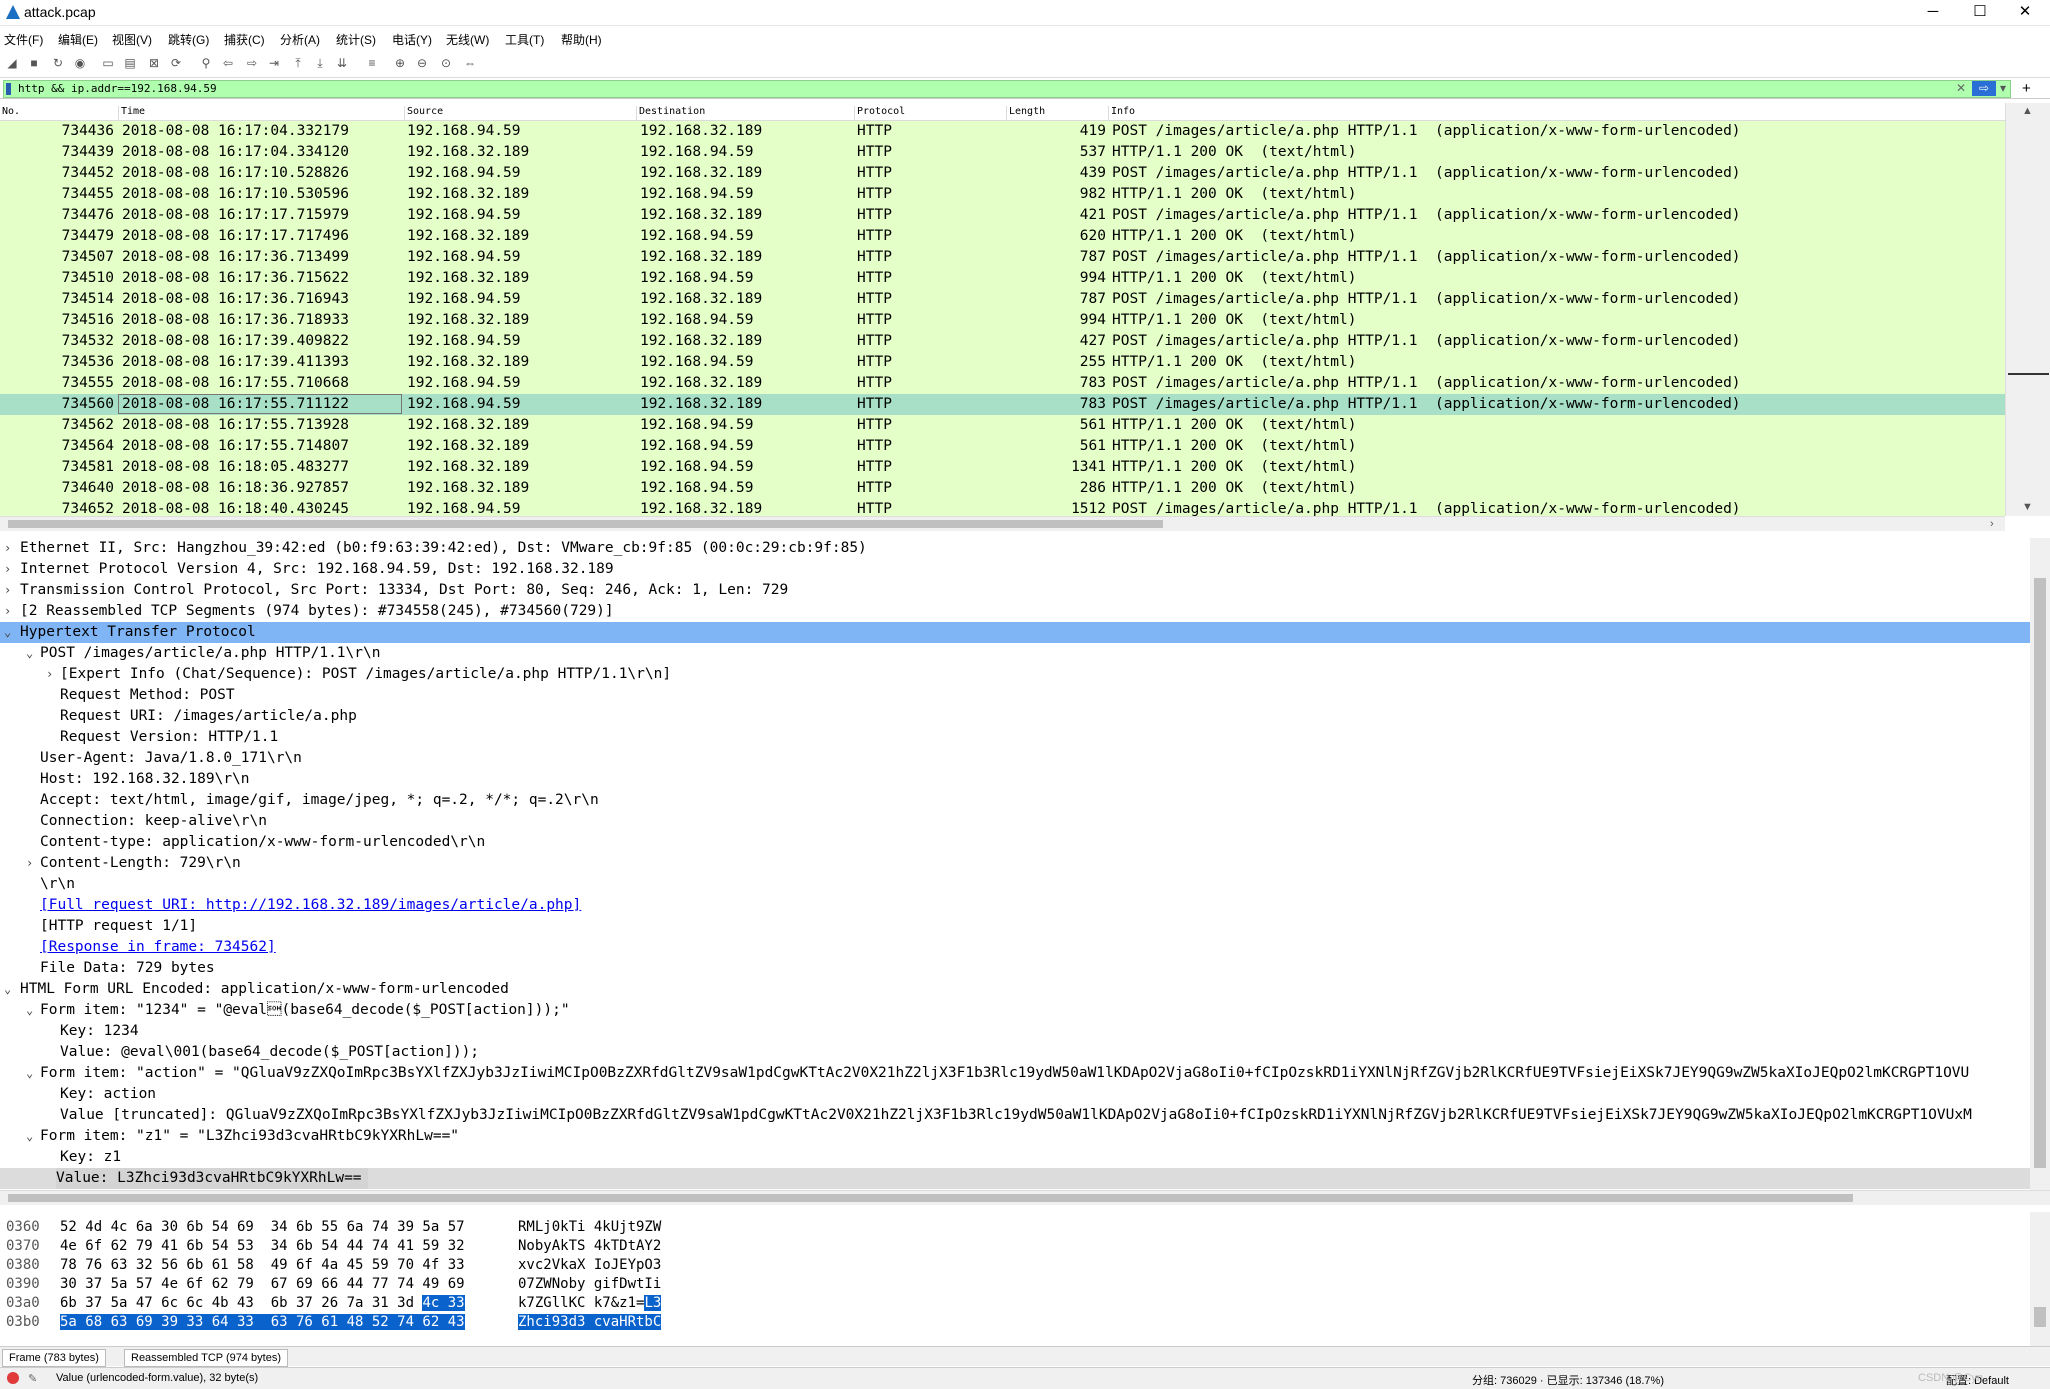  What do you see at coordinates (252, 63) in the screenshot?
I see `forward-icon: ⇨` at bounding box center [252, 63].